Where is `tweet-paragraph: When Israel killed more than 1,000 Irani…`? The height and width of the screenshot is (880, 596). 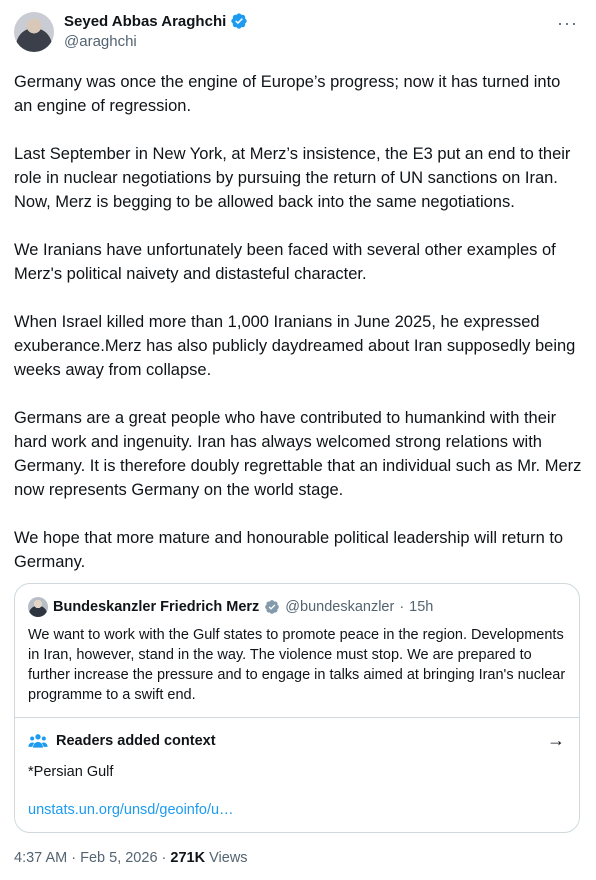
tweet-paragraph: When Israel killed more than 1,000 Irani… is located at coordinates (295, 346).